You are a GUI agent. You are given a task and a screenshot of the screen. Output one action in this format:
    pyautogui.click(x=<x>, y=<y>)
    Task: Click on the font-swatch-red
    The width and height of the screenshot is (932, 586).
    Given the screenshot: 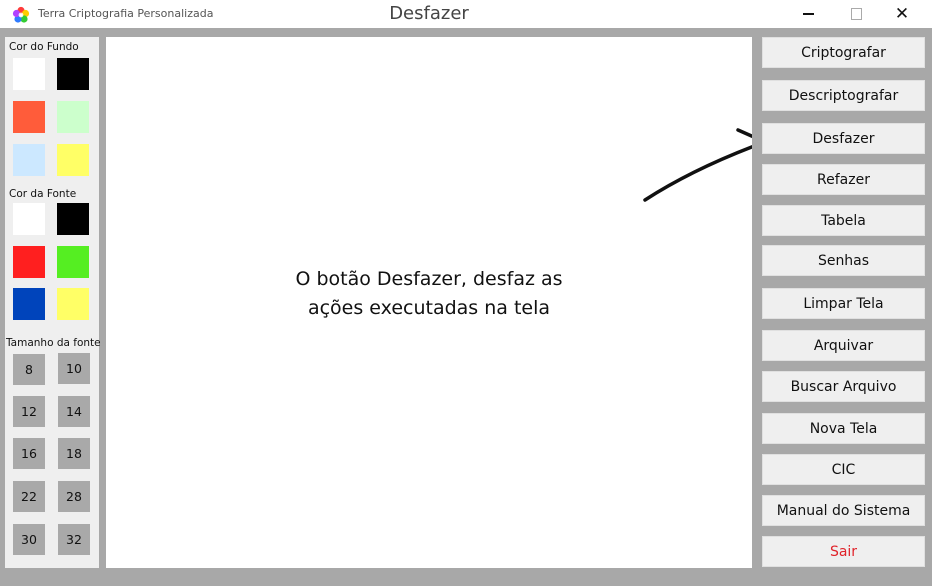 What is the action you would take?
    pyautogui.click(x=29, y=262)
    